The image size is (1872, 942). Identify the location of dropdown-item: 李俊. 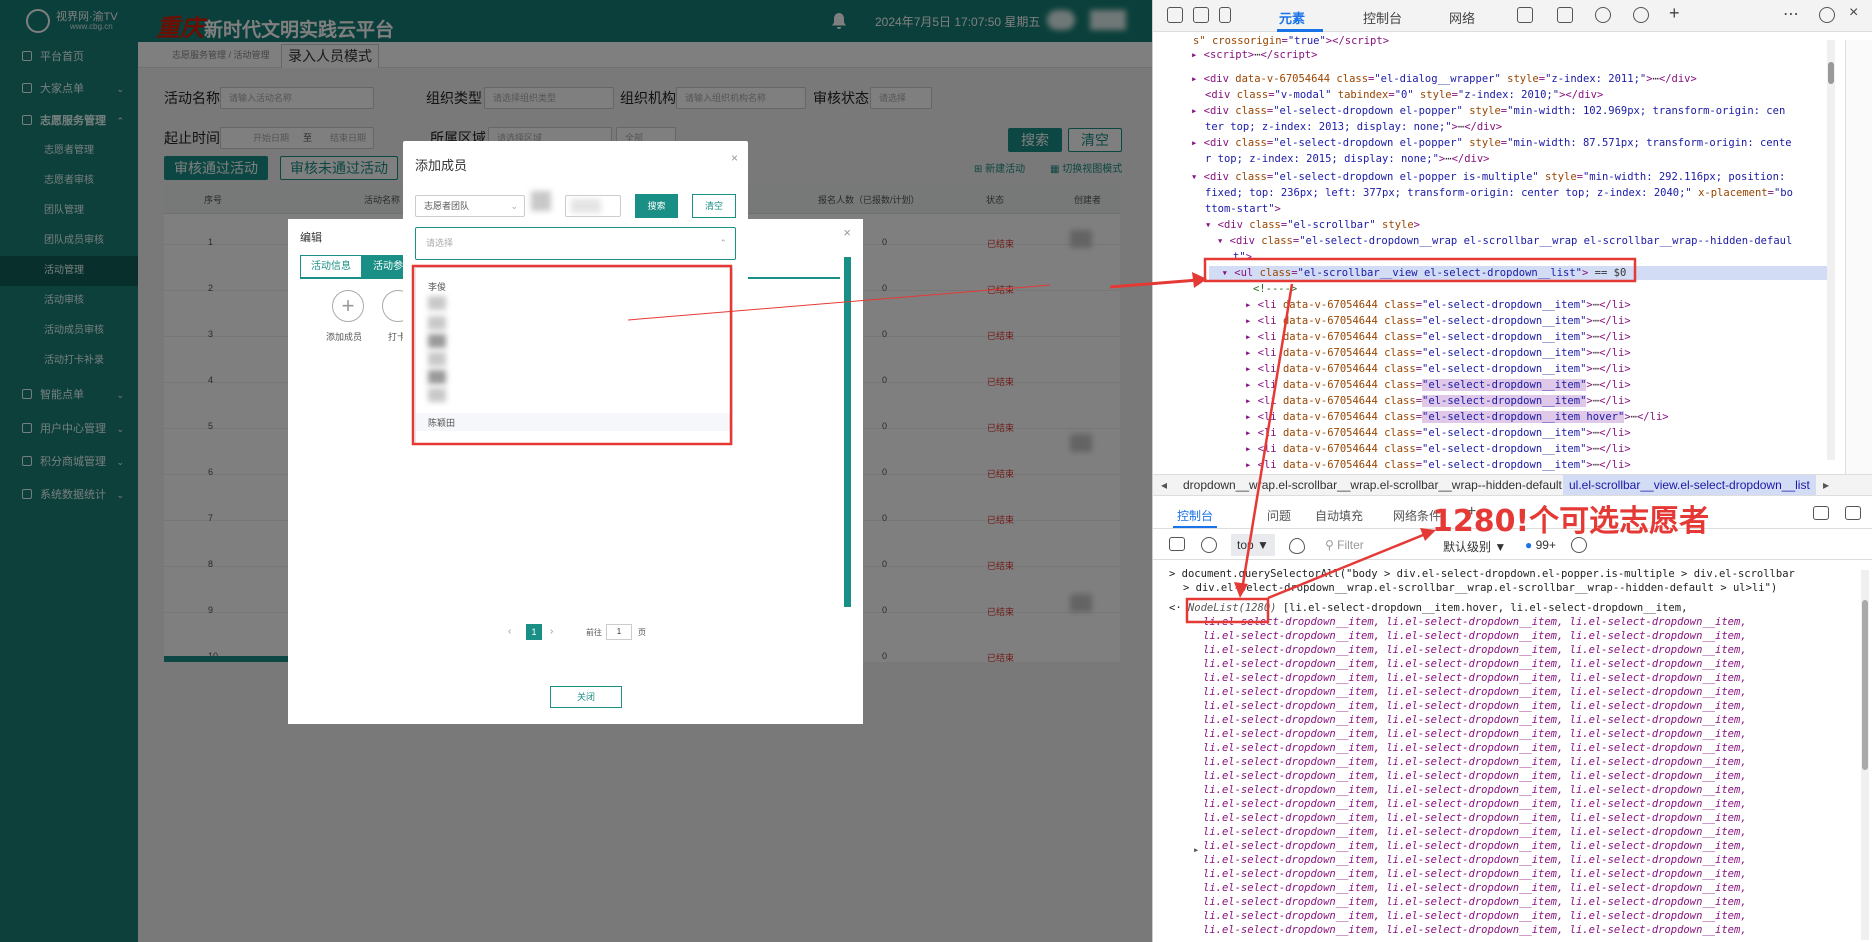
(437, 286).